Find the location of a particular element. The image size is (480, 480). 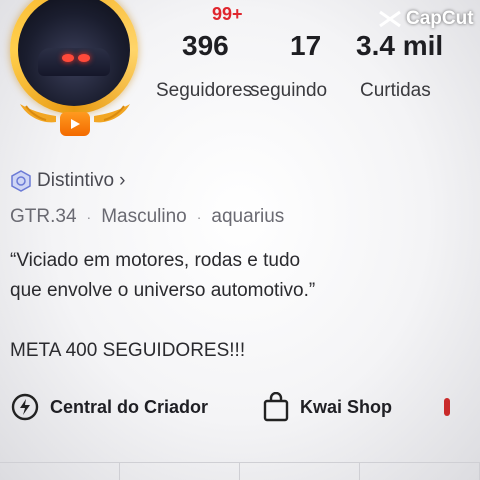

kwai-shop-button: Kwai Shop is located at coordinates (327, 407).